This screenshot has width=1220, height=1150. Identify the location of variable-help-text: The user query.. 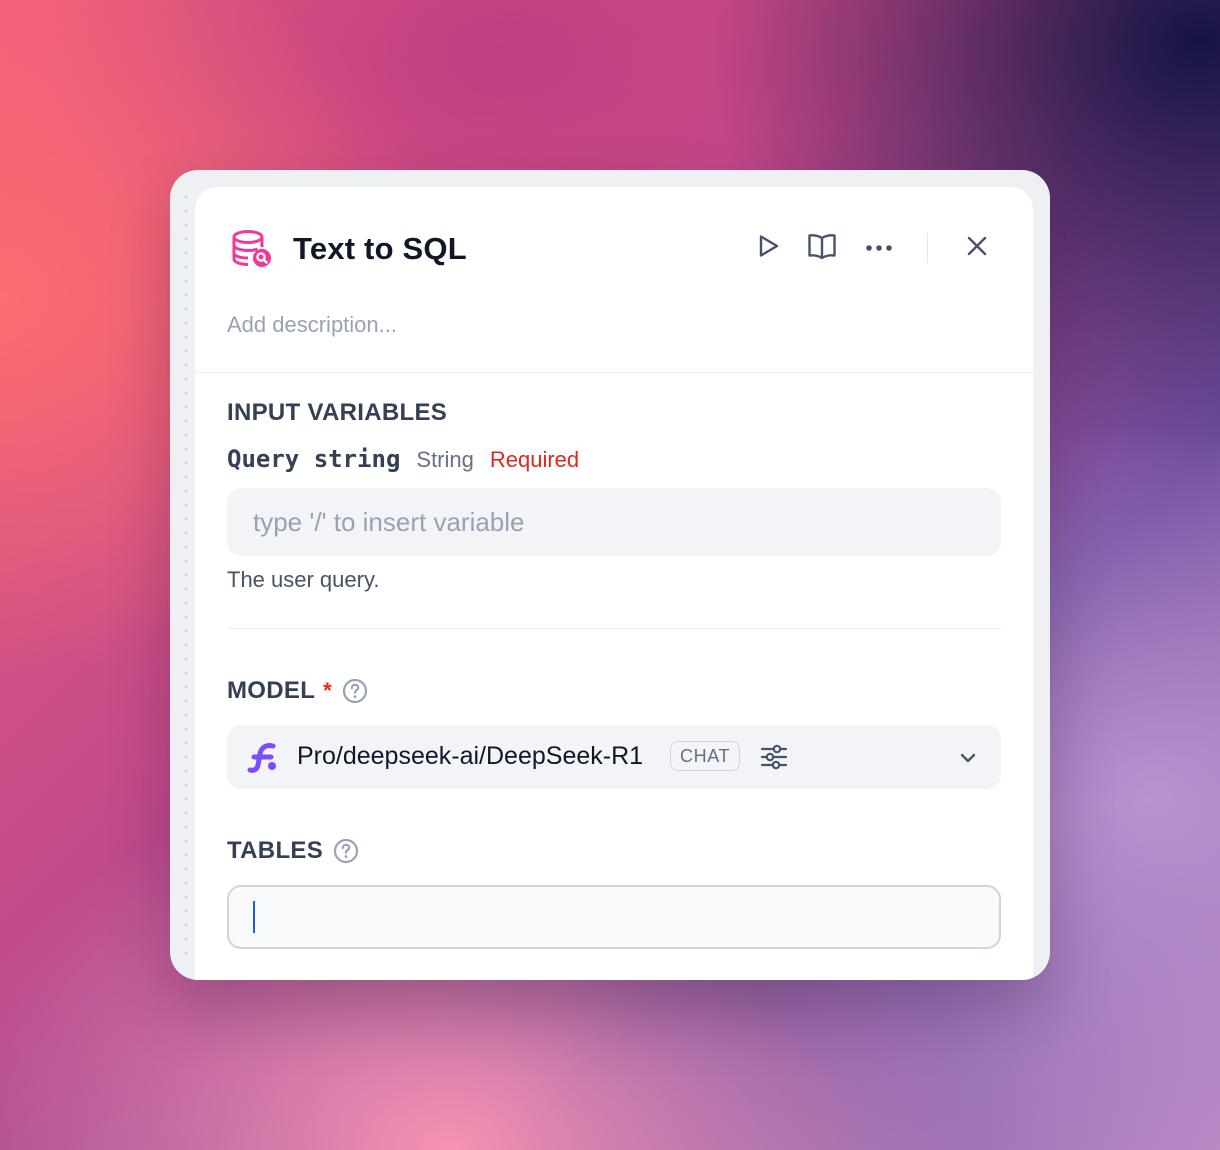
(303, 579).